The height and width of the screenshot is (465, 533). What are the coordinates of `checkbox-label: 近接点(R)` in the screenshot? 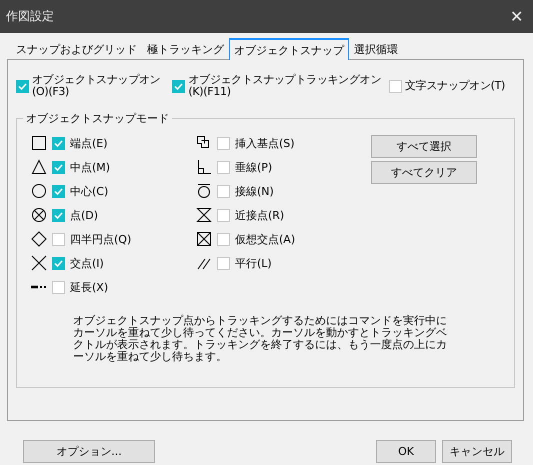 It's located at (259, 215).